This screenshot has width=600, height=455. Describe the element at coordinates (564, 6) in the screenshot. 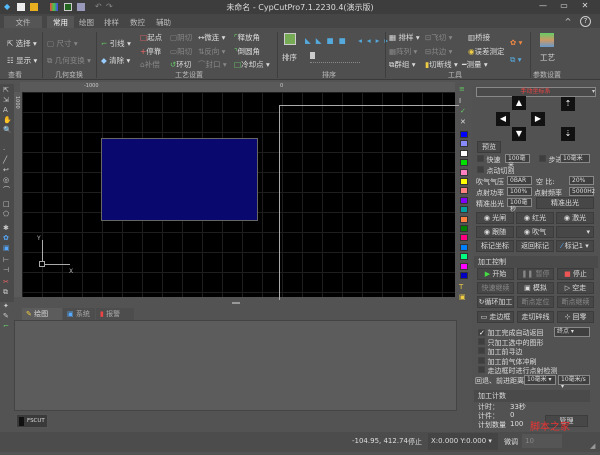

I see `maximize-button: ▭` at that location.